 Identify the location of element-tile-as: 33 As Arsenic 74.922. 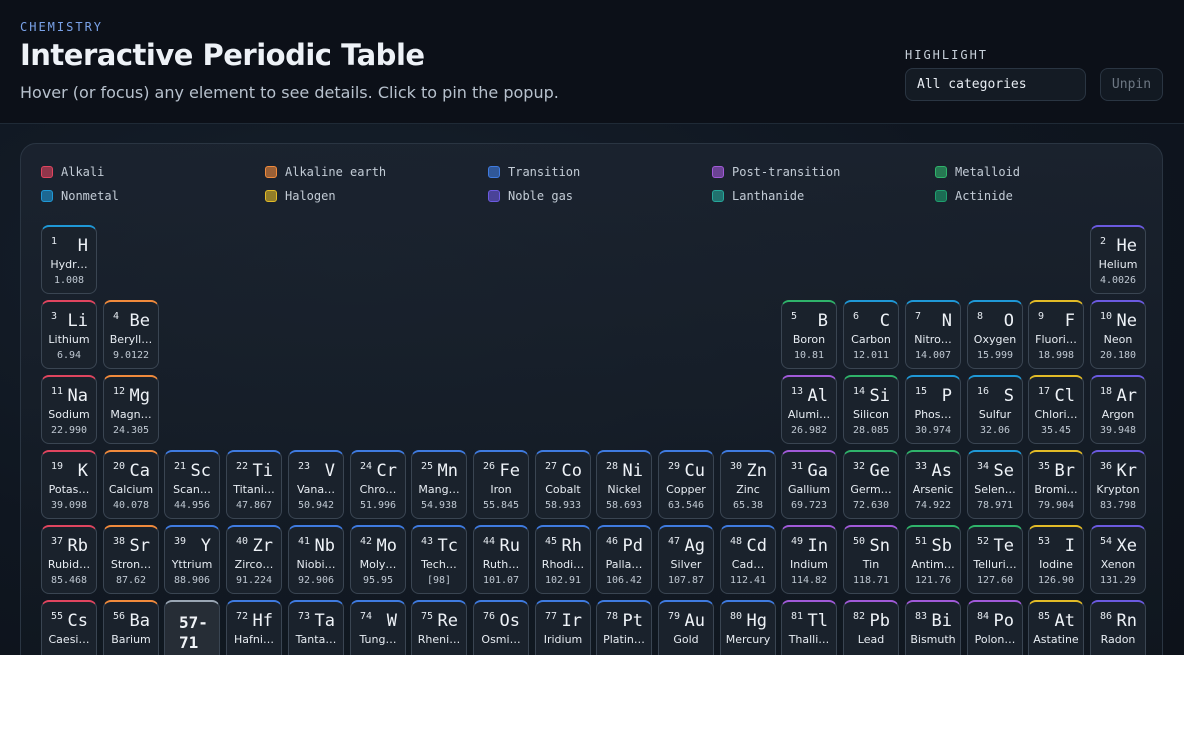
(933, 484).